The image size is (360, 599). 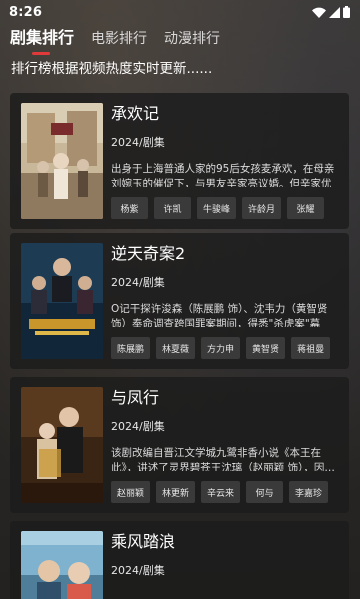 What do you see at coordinates (172, 208) in the screenshot?
I see `actor-tag: 许凯` at bounding box center [172, 208].